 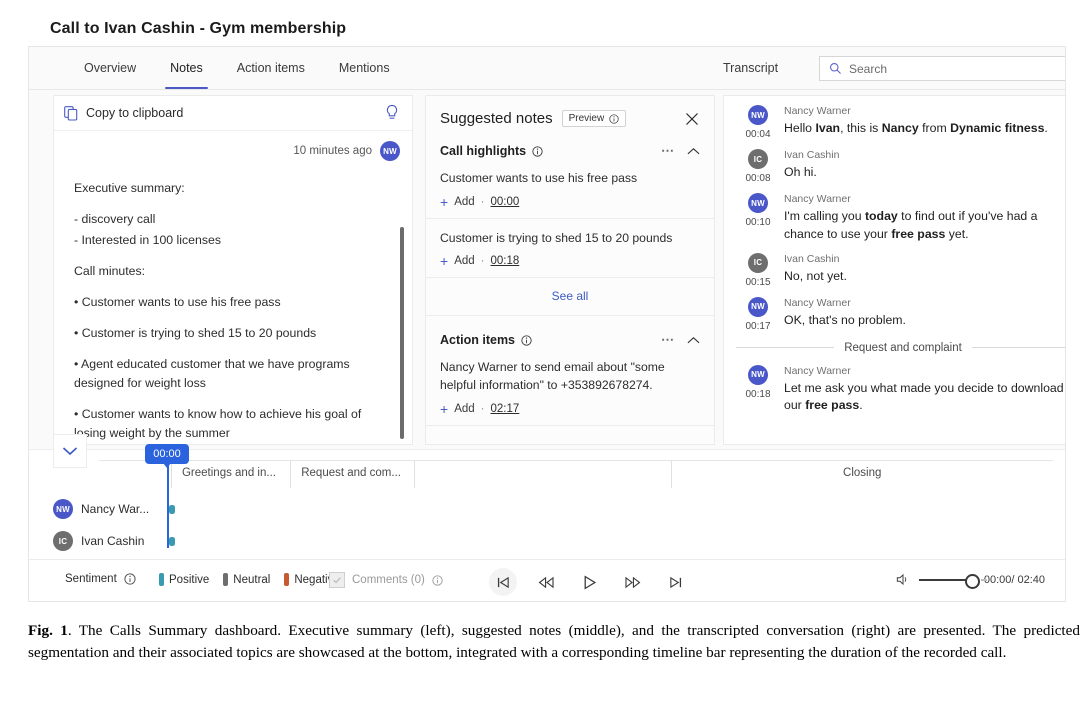 I want to click on tab-notes: Notes, so click(x=186, y=68).